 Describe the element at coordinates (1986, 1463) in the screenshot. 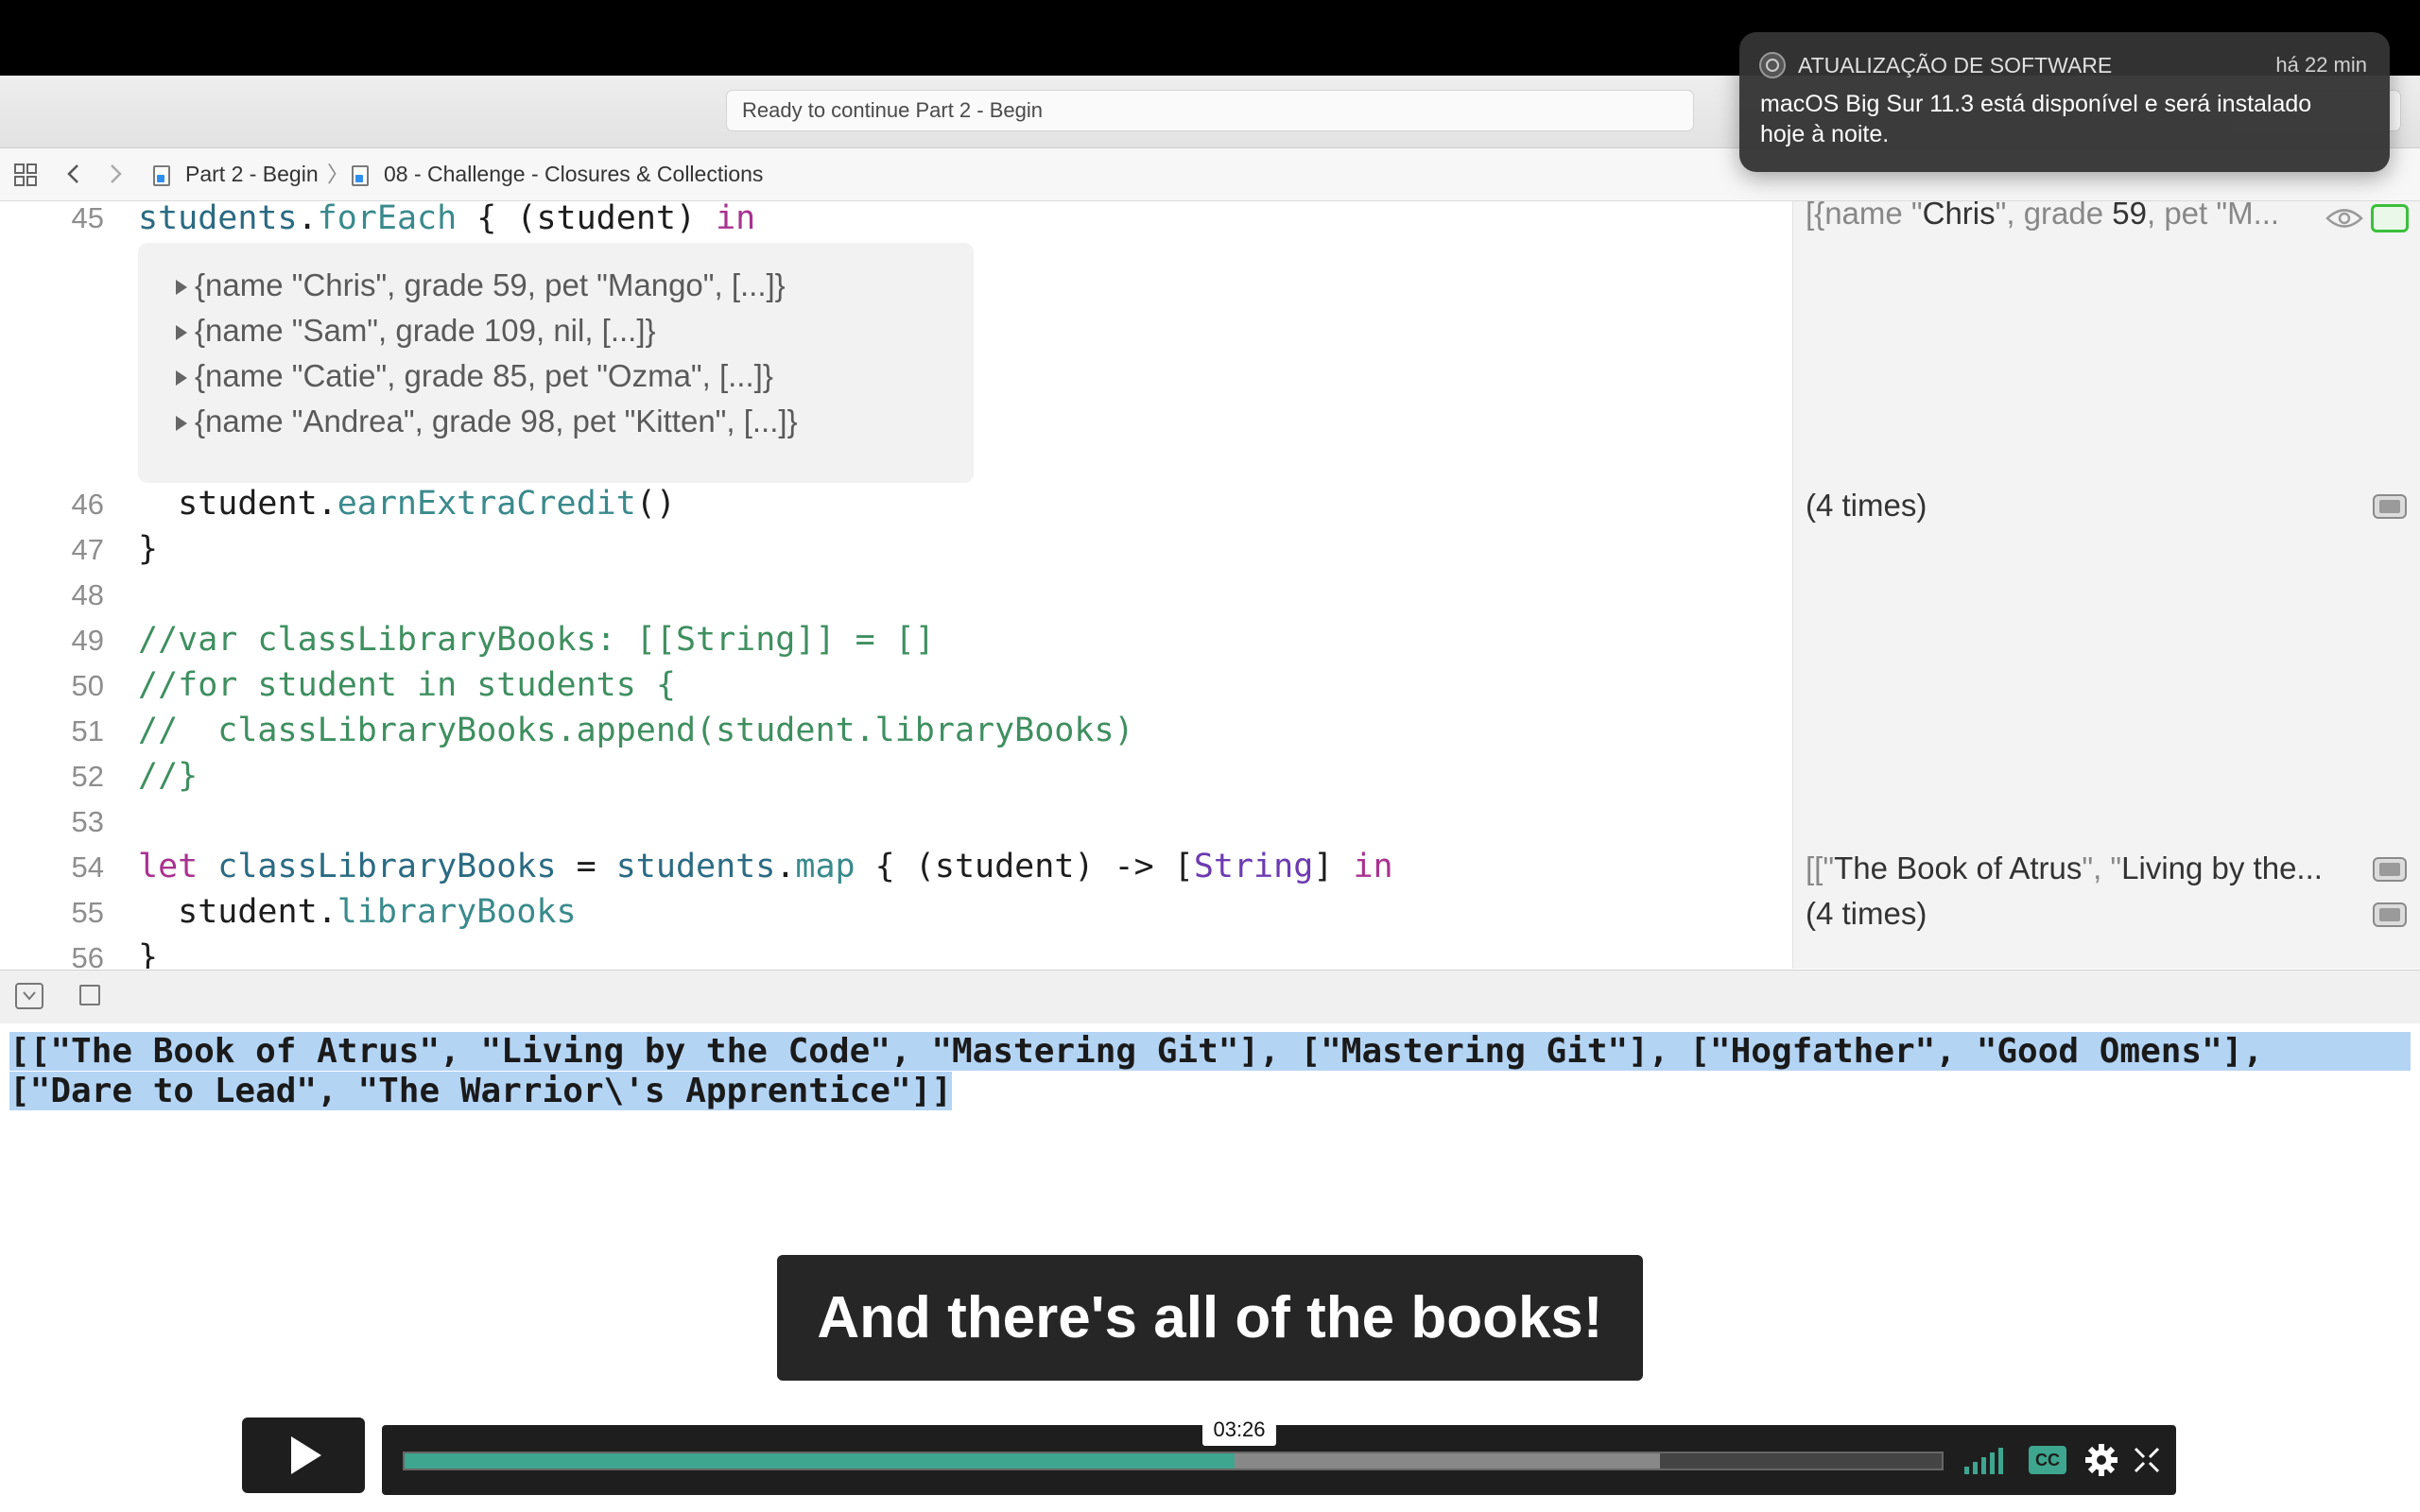

I see `volume-icon` at that location.